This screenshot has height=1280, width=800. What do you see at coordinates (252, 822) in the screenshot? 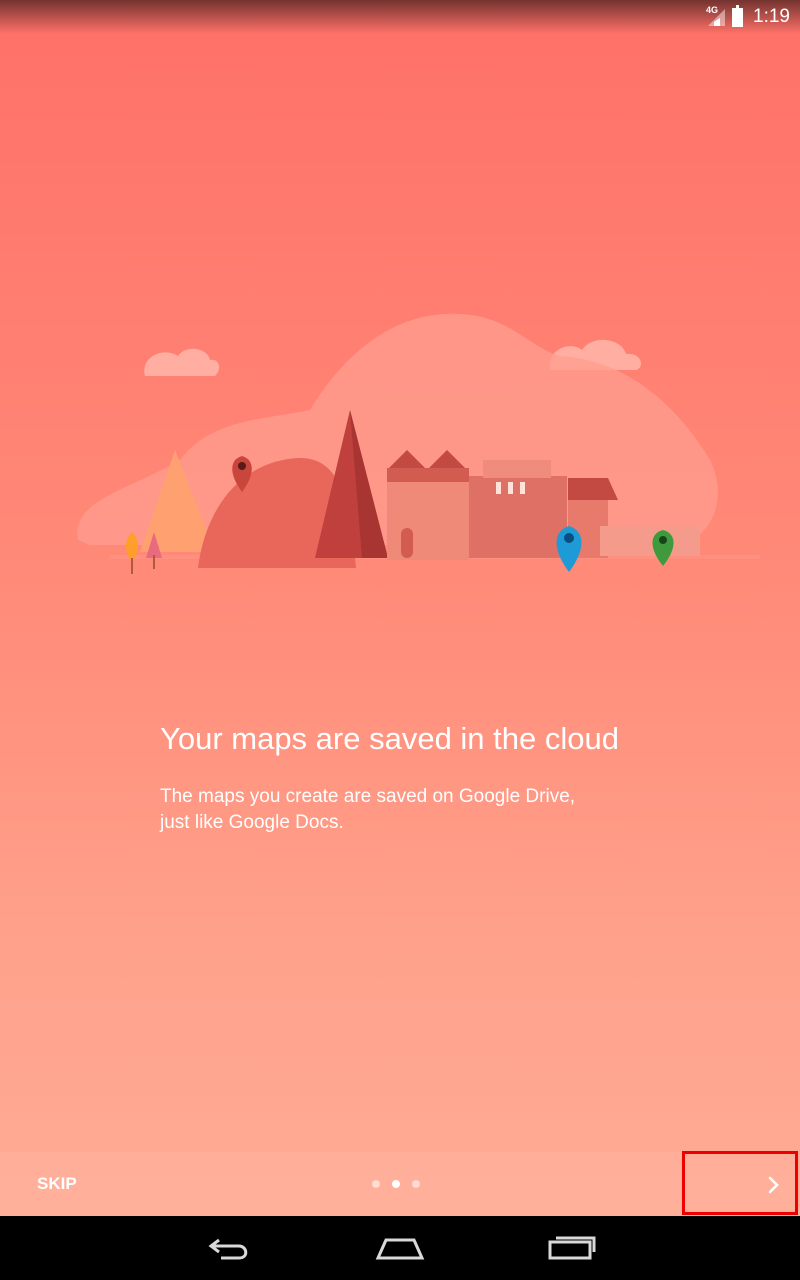
I see `description-line-2: just like Google Docs.` at bounding box center [252, 822].